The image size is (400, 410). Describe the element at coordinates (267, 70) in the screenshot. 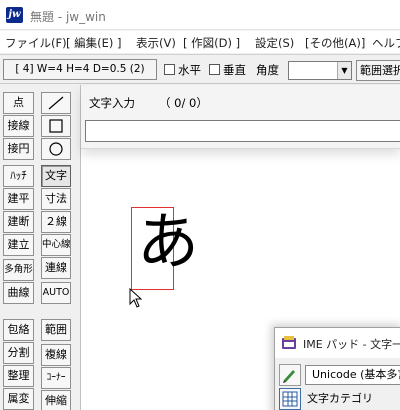

I see `angle-label: 角度` at that location.